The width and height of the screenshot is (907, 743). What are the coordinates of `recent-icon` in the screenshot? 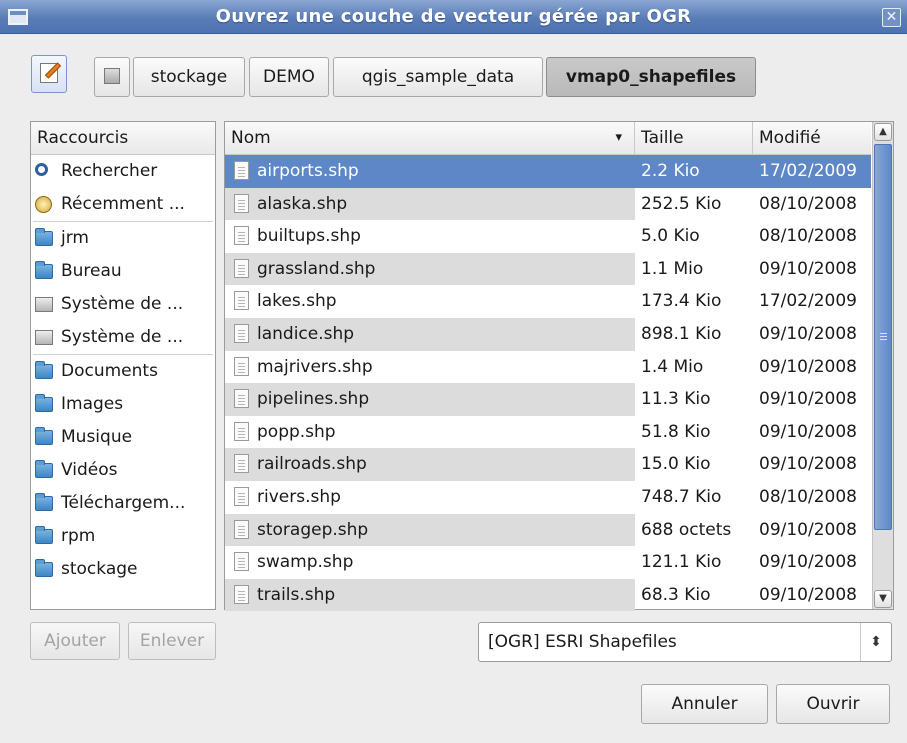 It's located at (43, 204).